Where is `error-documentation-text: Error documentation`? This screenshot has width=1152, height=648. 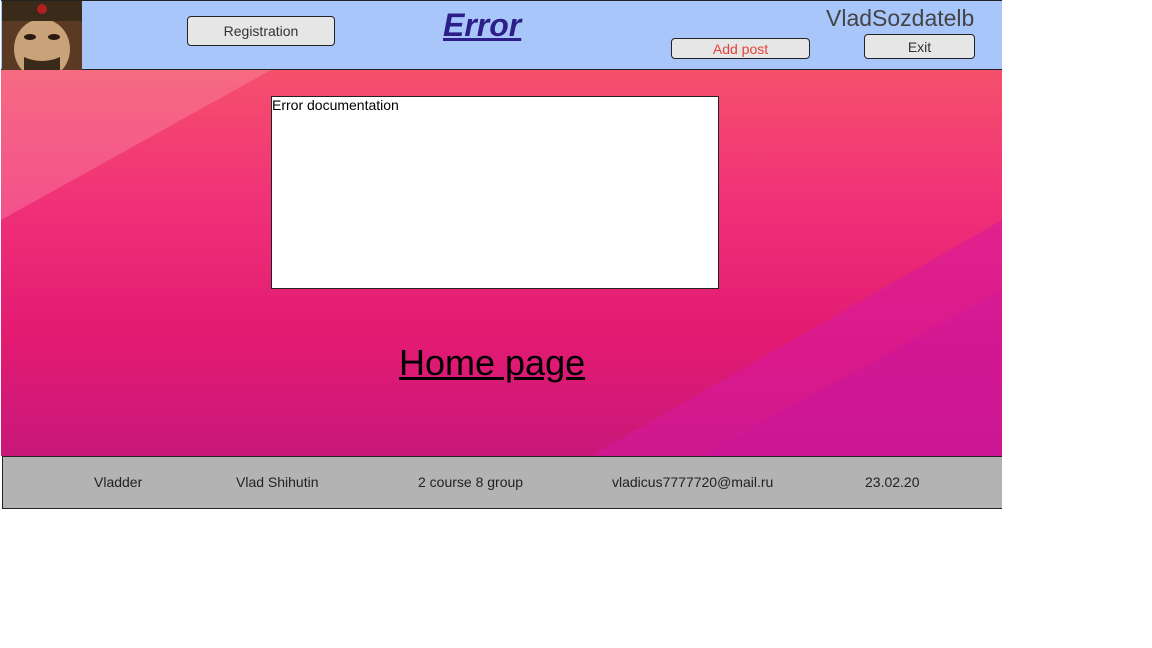
error-documentation-text: Error documentation is located at coordinates (335, 105).